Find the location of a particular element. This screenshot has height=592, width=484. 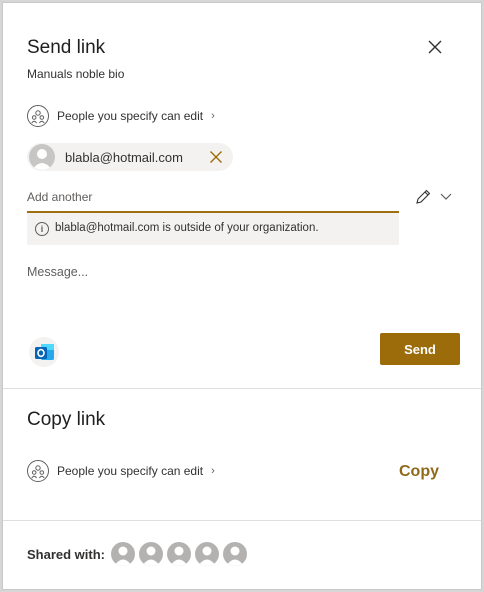

copy-permission-selector: People you specify can edit › is located at coordinates (121, 471).